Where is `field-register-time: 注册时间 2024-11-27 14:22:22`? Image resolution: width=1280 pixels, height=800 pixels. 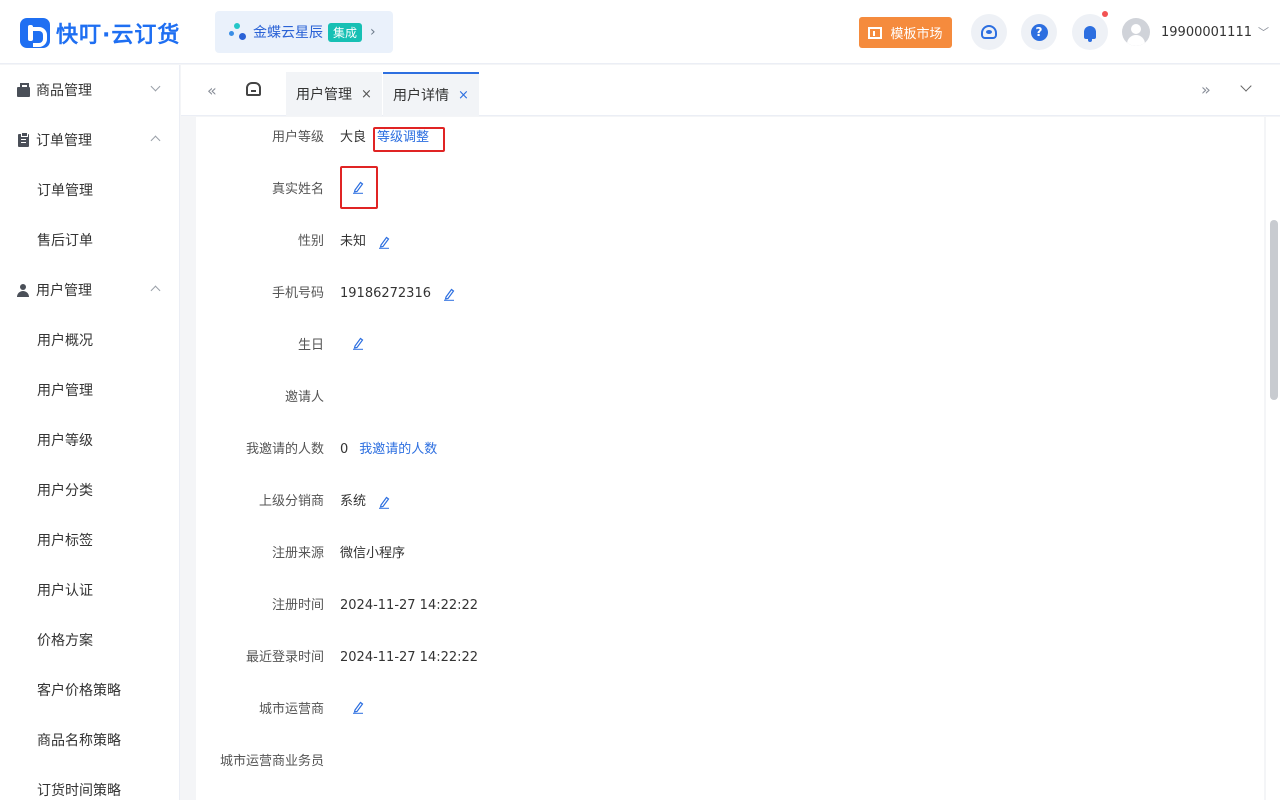
field-register-time: 注册时间 2024-11-27 14:22:22 is located at coordinates (730, 622).